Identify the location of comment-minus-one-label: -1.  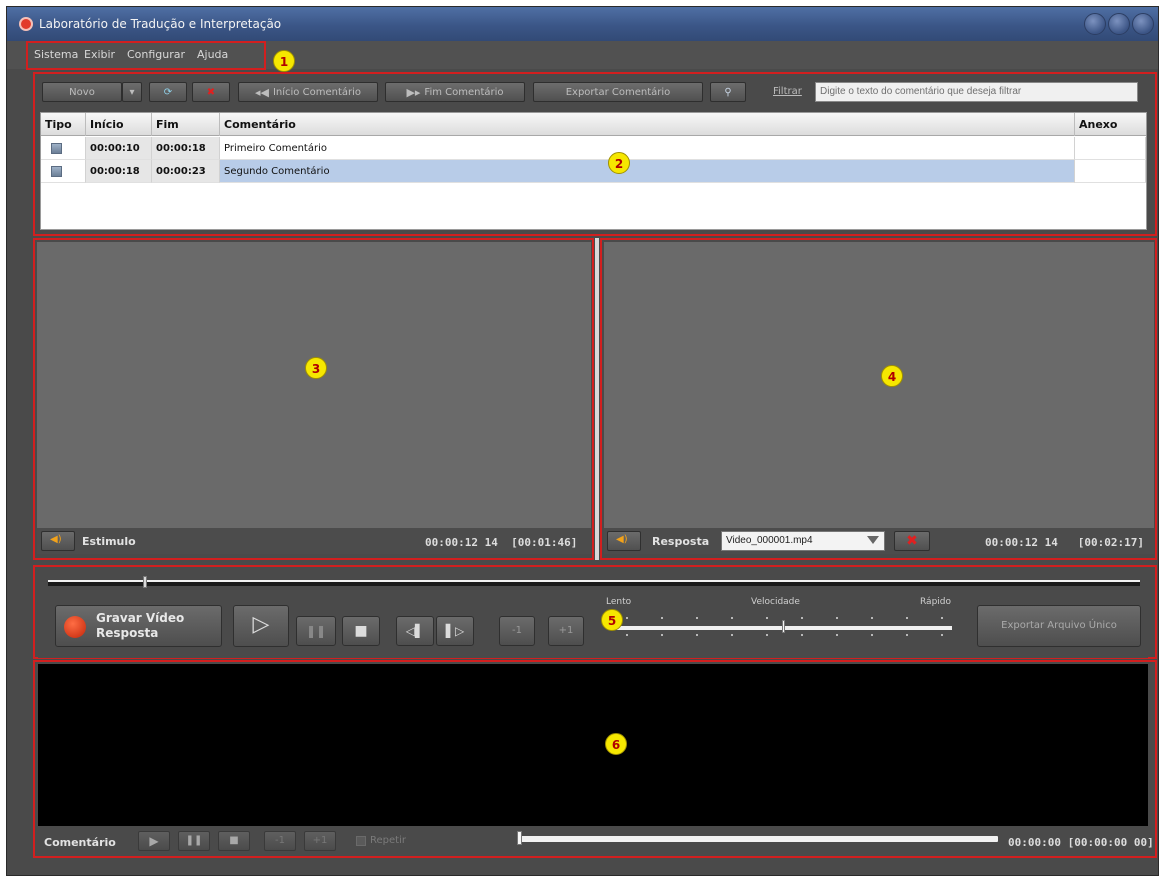
(280, 840).